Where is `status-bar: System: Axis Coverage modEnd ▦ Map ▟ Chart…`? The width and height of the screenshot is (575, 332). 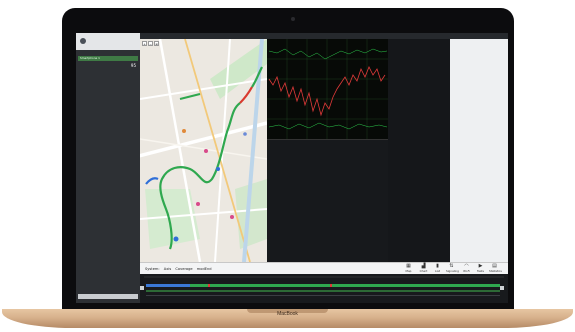
status-bar: System: Axis Coverage modEnd ▦ Map ▟ Chart… is located at coordinates (324, 268).